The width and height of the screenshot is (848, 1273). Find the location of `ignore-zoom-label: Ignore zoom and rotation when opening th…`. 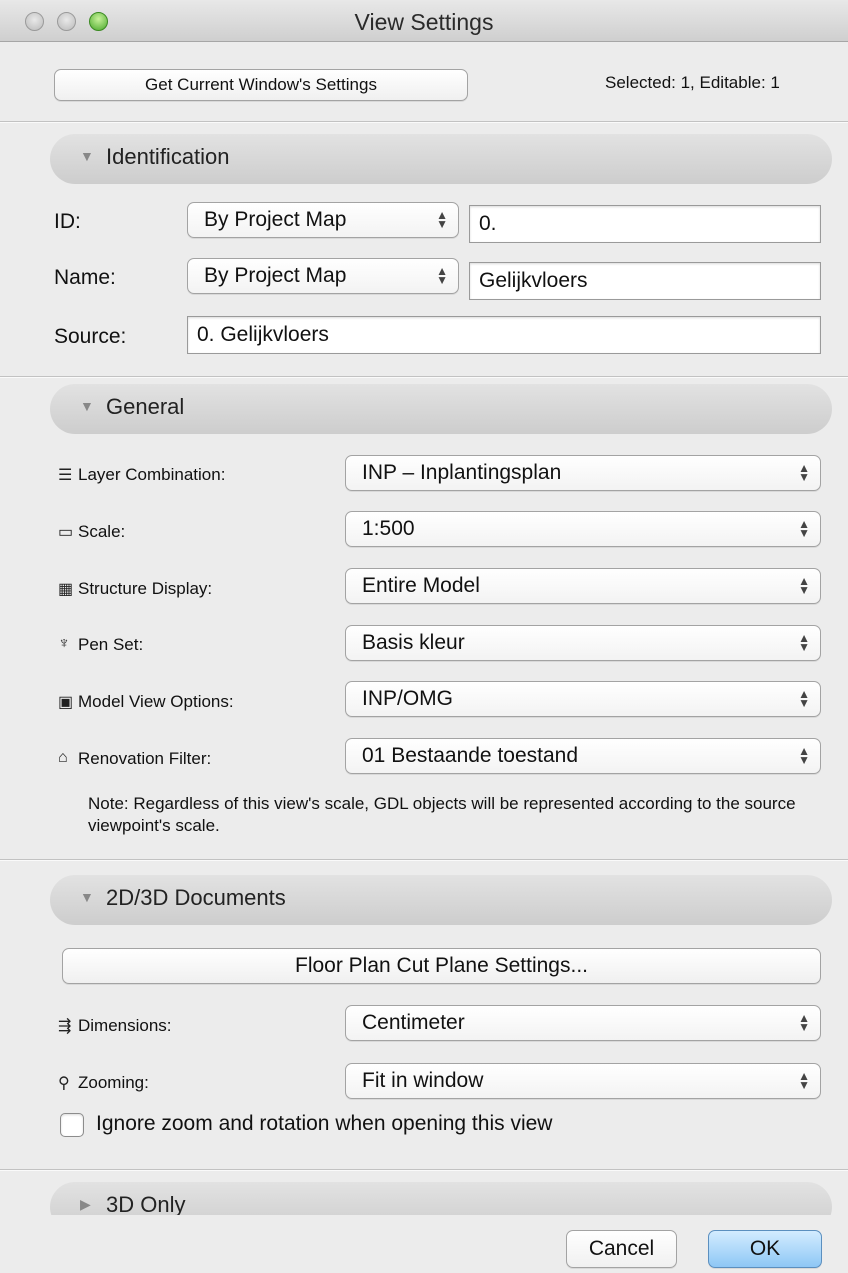

ignore-zoom-label: Ignore zoom and rotation when opening th… is located at coordinates (324, 1123).